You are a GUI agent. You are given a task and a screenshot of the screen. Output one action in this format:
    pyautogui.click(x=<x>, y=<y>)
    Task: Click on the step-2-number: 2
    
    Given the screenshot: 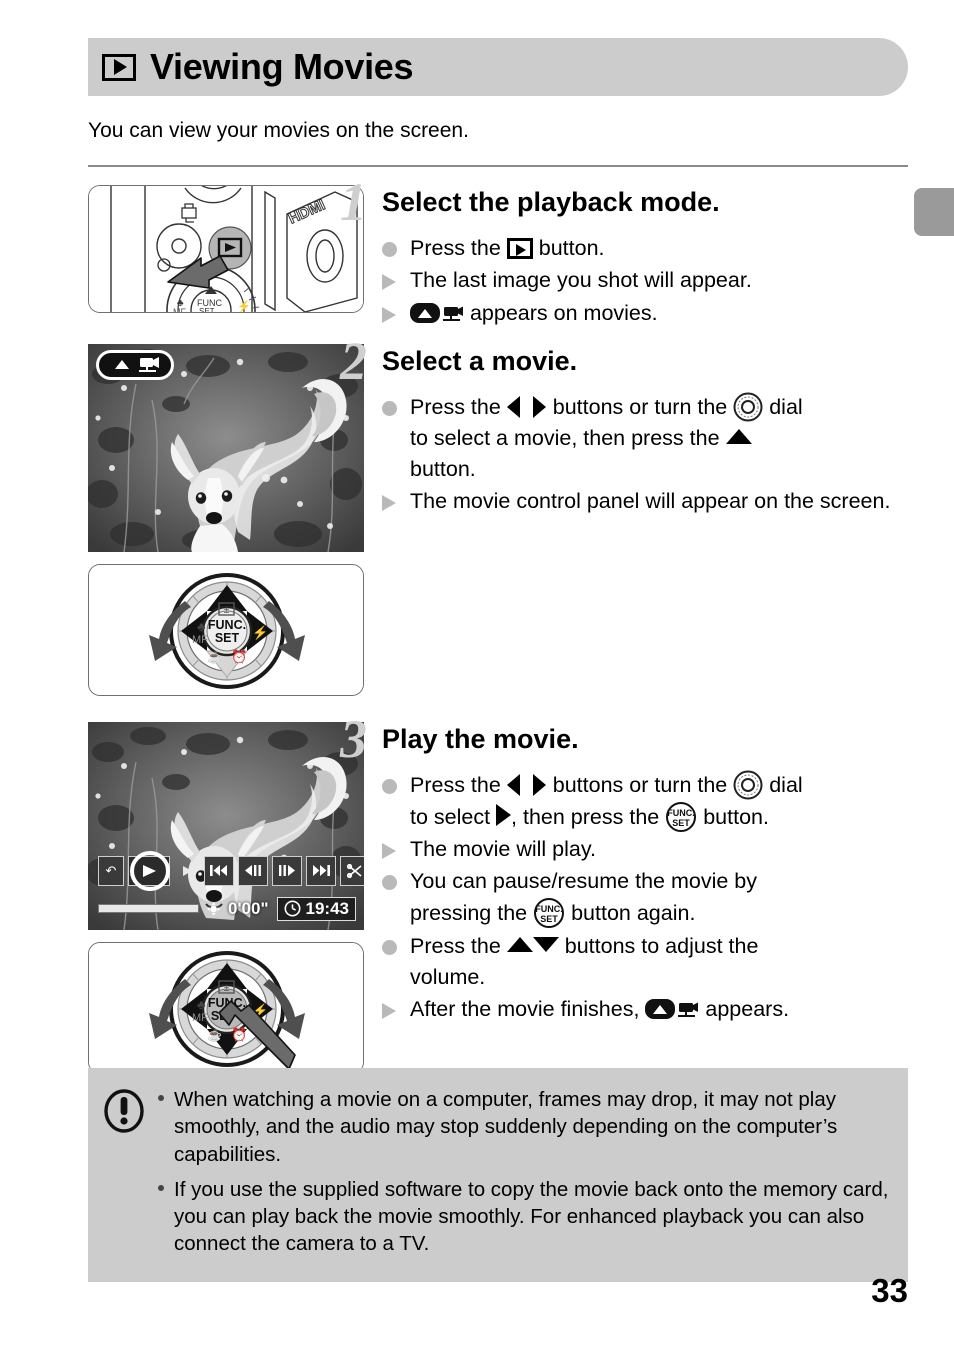 What is the action you would take?
    pyautogui.click(x=353, y=360)
    